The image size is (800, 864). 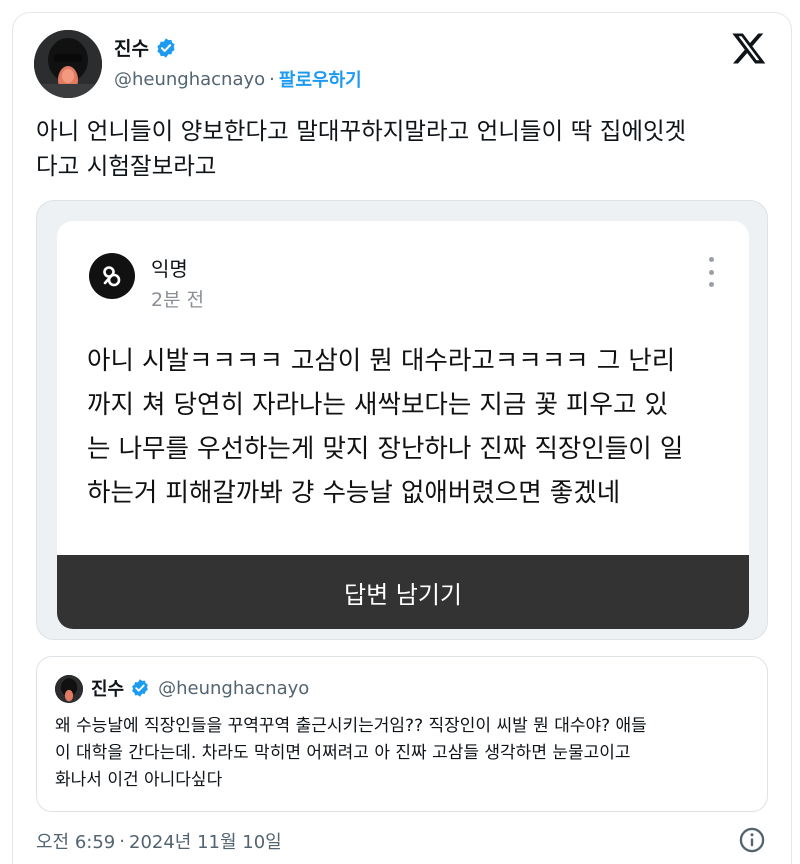 I want to click on tweet-timestamp: 오전 6:59 · 2024년 11월 10일, so click(x=159, y=841).